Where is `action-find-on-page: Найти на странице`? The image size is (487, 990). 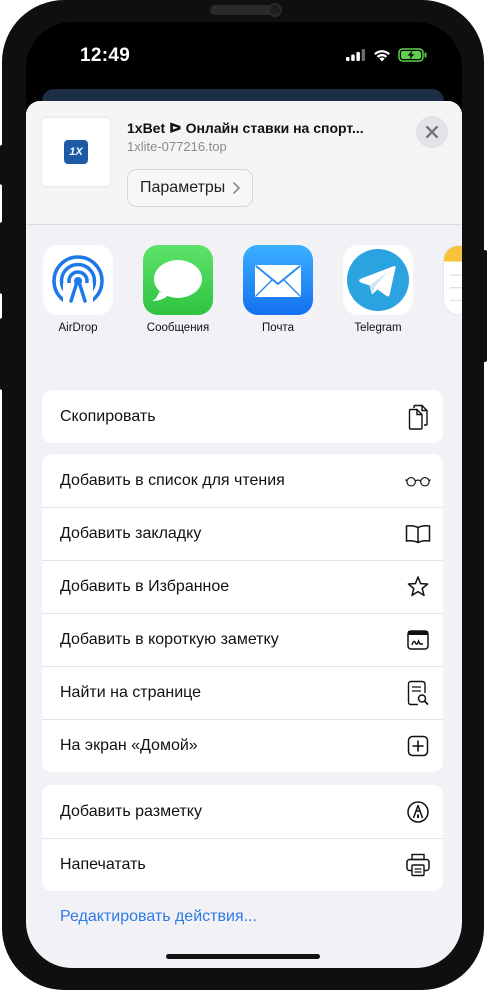 action-find-on-page: Найти на странице is located at coordinates (242, 692).